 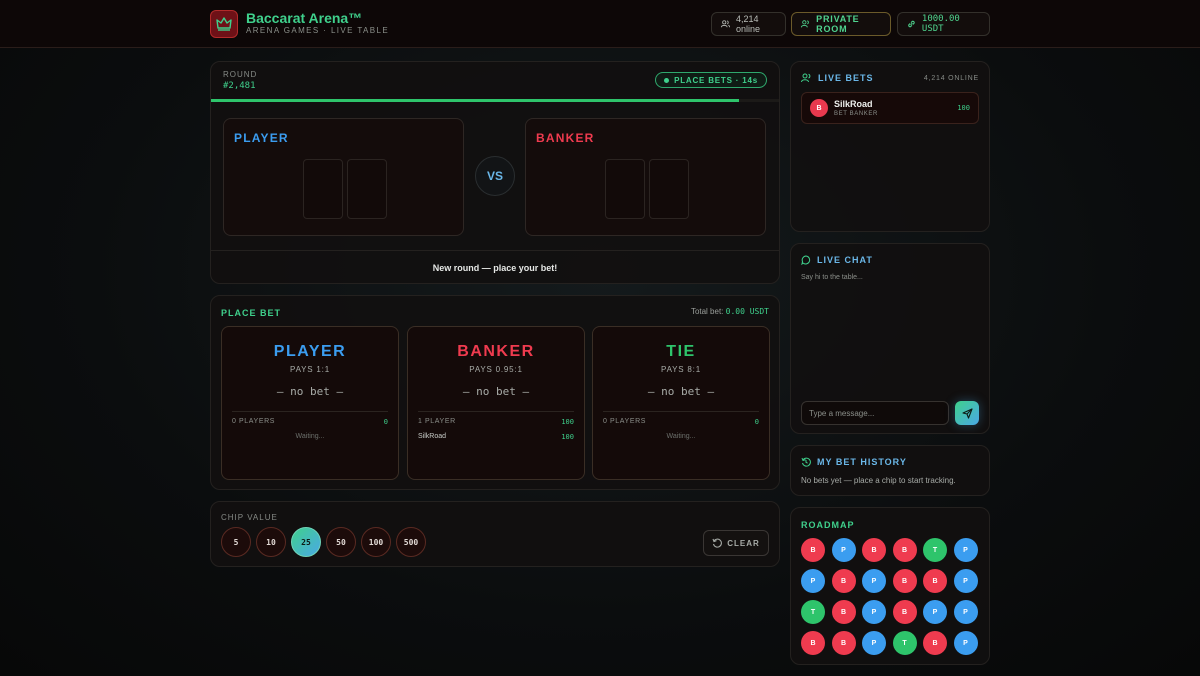 What do you see at coordinates (711, 80) in the screenshot?
I see `place-bets-status-badge: PLACE BETS · 14s` at bounding box center [711, 80].